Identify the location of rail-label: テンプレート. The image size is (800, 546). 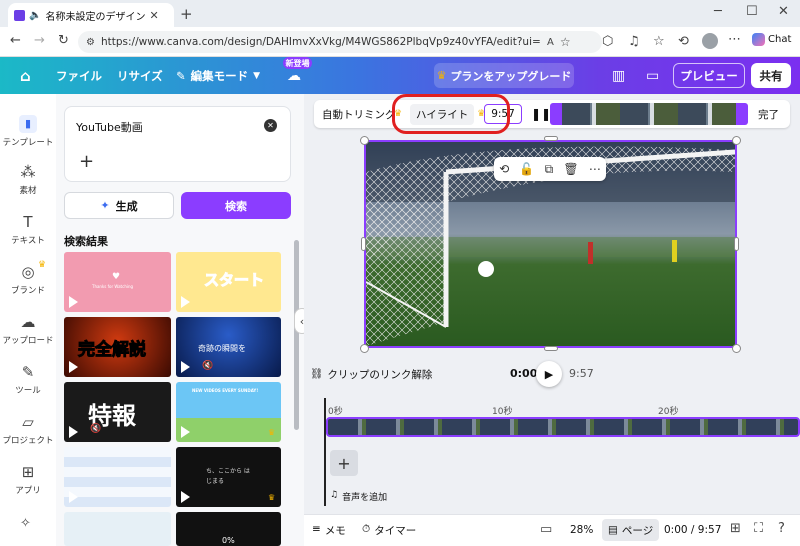
(28, 142).